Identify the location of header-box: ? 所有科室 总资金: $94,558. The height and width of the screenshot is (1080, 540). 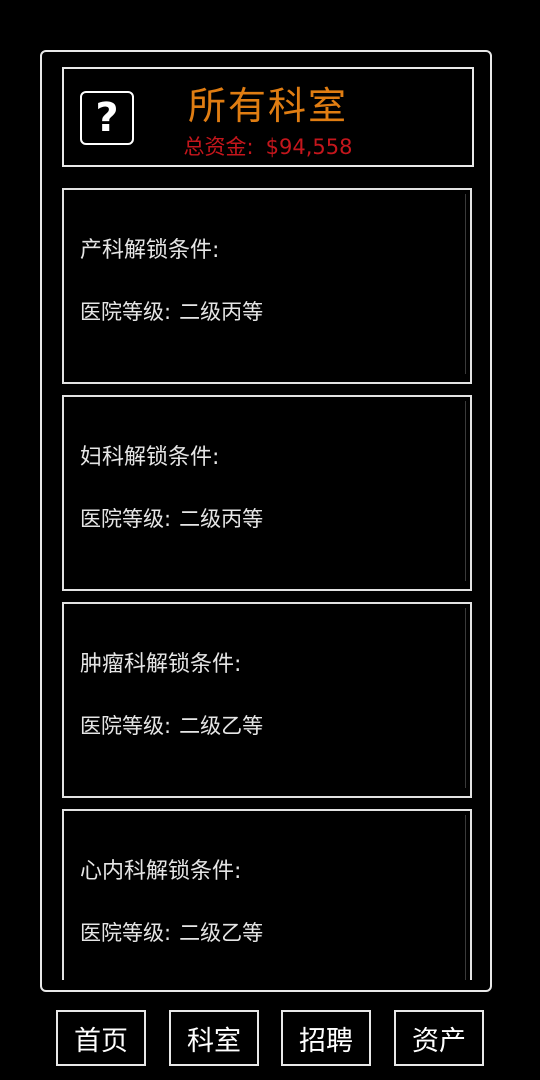
(268, 117).